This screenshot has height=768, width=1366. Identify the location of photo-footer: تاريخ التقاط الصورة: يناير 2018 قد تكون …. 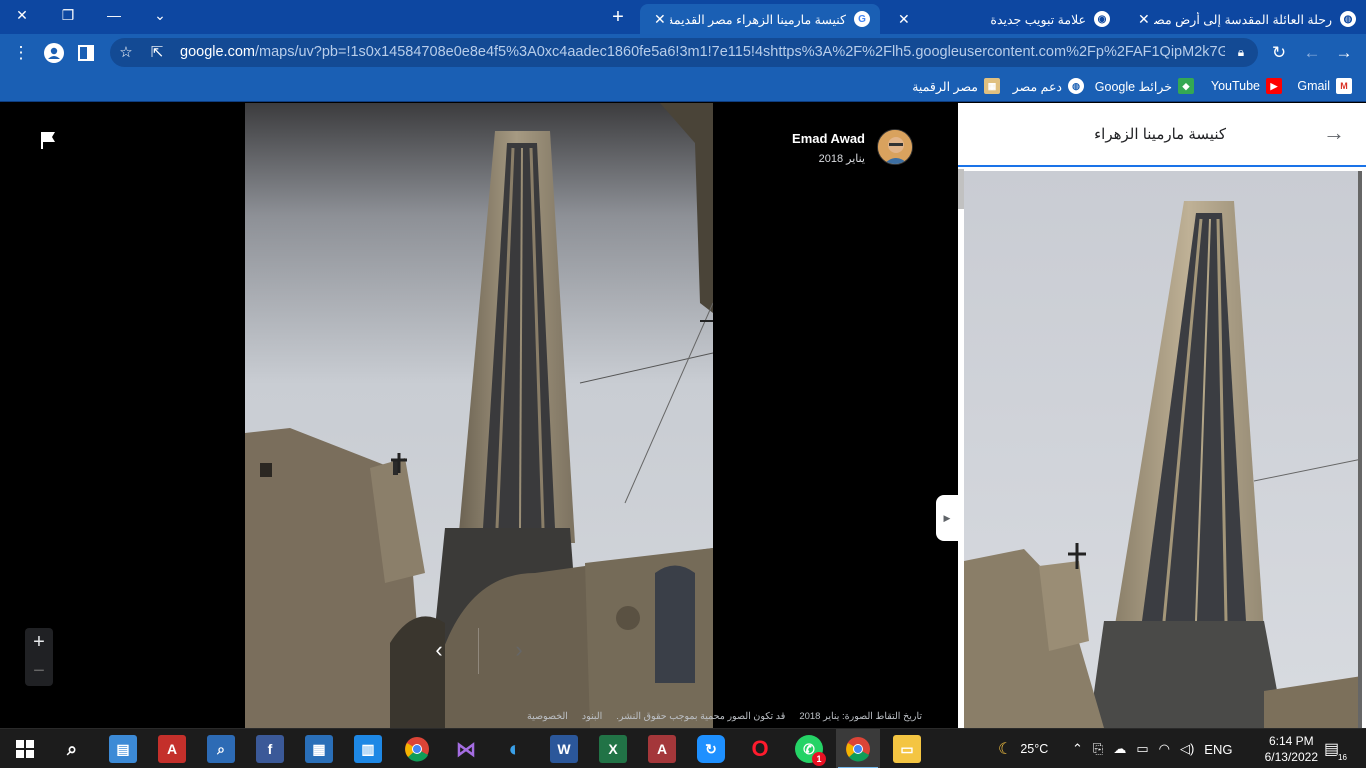
(470, 716).